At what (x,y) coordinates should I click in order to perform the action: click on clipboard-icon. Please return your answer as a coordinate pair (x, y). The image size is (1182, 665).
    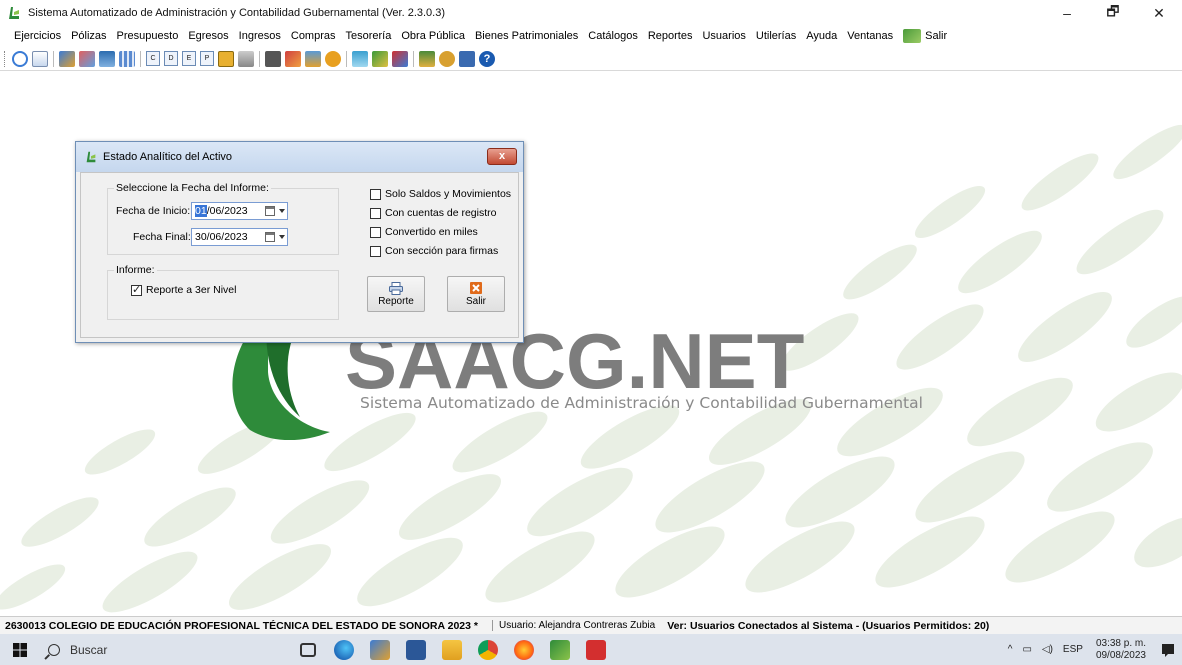
    Looking at the image, I should click on (273, 58).